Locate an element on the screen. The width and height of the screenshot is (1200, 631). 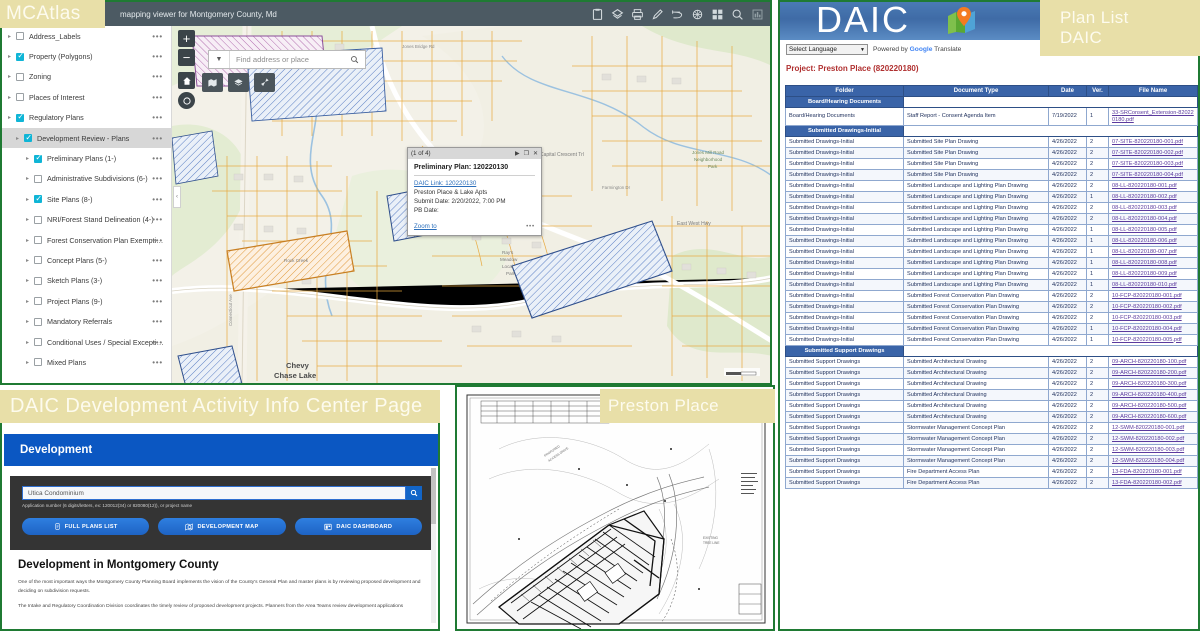
cell-file-name: 12-SWM-820220180-002.pdf is located at coordinates (1153, 439).